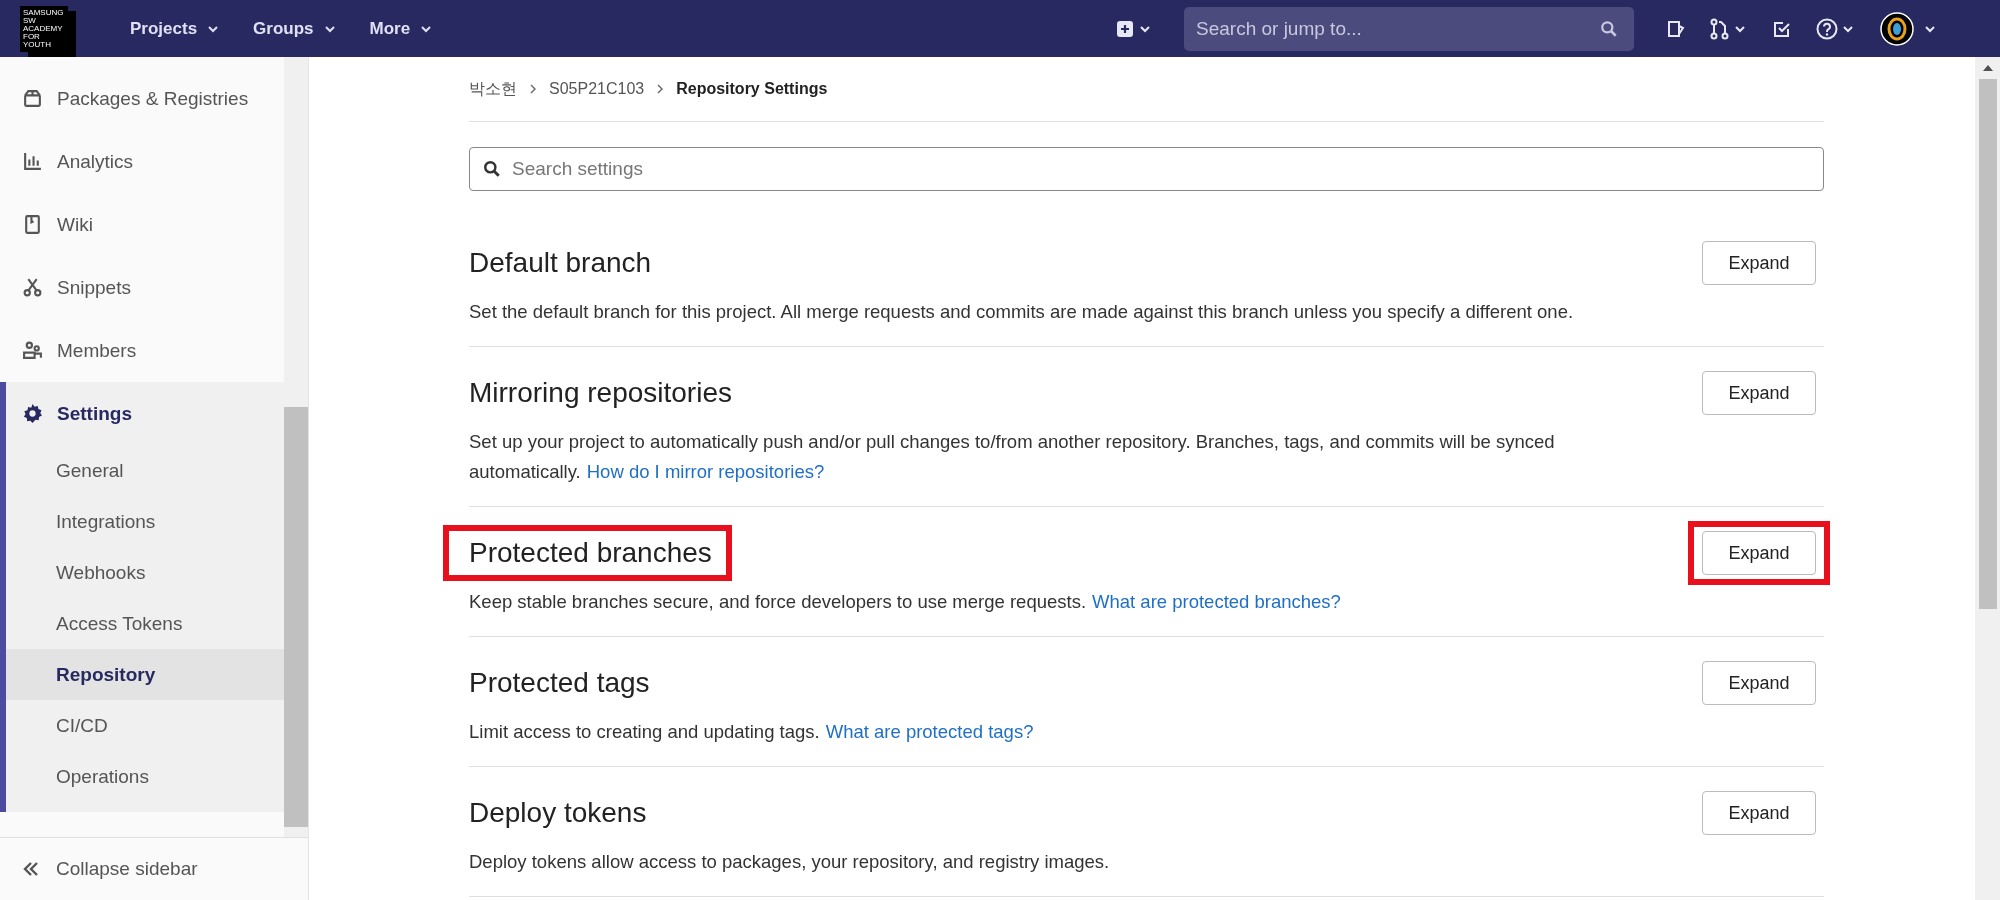 The image size is (2000, 900). What do you see at coordinates (31, 869) in the screenshot?
I see `double-chevron-icon` at bounding box center [31, 869].